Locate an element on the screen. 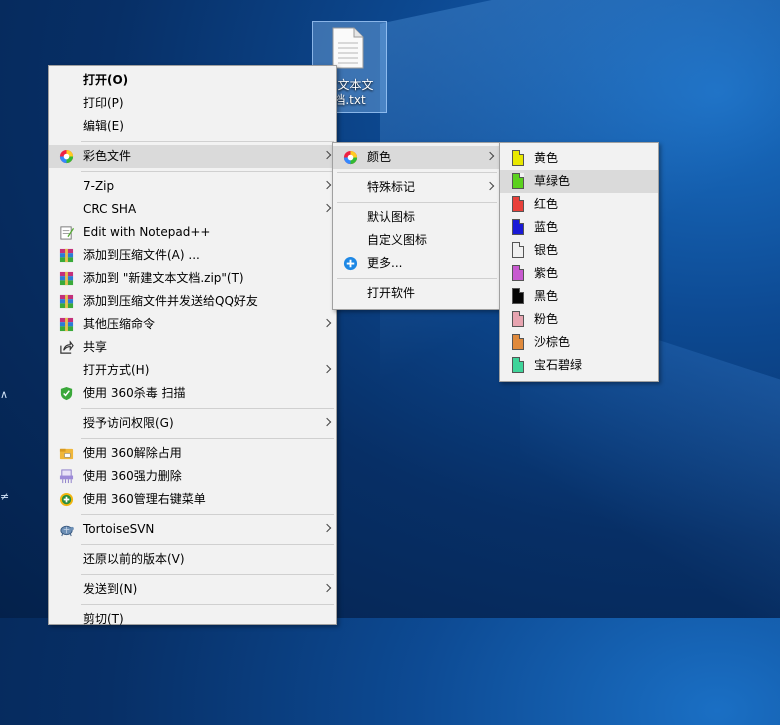  green-file-icon is located at coordinates (518, 181).